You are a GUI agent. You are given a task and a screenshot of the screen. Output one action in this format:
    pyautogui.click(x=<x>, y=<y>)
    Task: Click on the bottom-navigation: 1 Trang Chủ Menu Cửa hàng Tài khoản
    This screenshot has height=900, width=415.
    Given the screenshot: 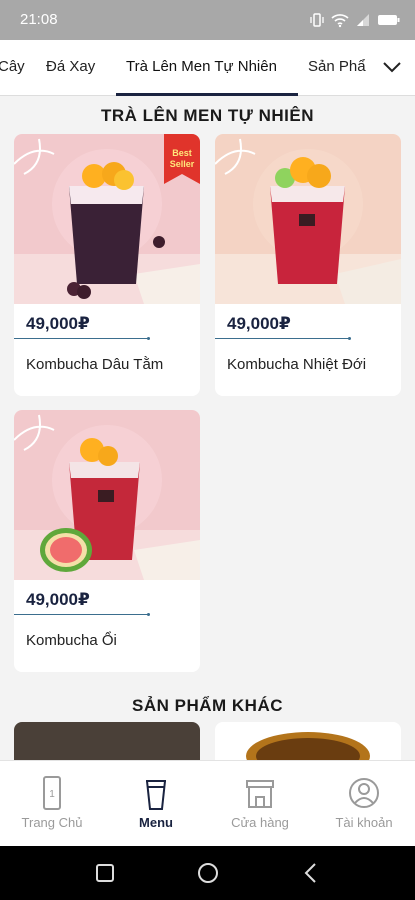 What is the action you would take?
    pyautogui.click(x=207, y=803)
    